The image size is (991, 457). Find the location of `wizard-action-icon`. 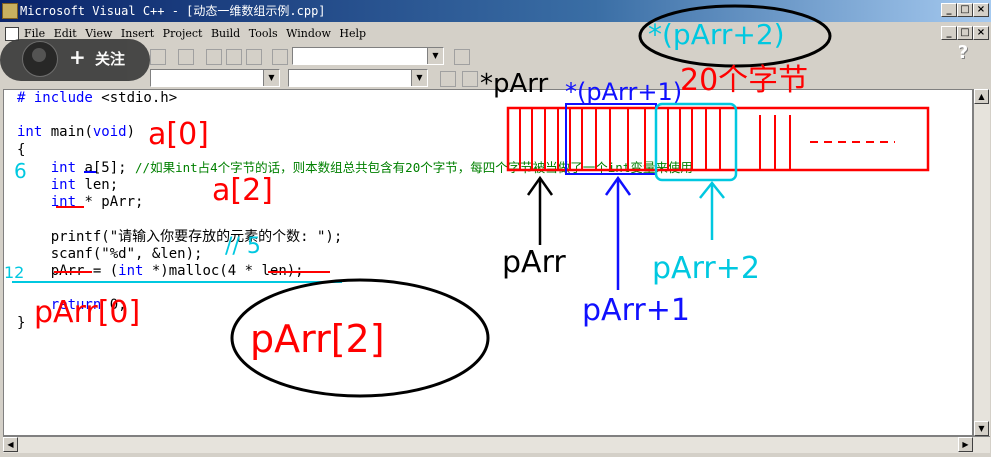

wizard-action-icon is located at coordinates (448, 79).